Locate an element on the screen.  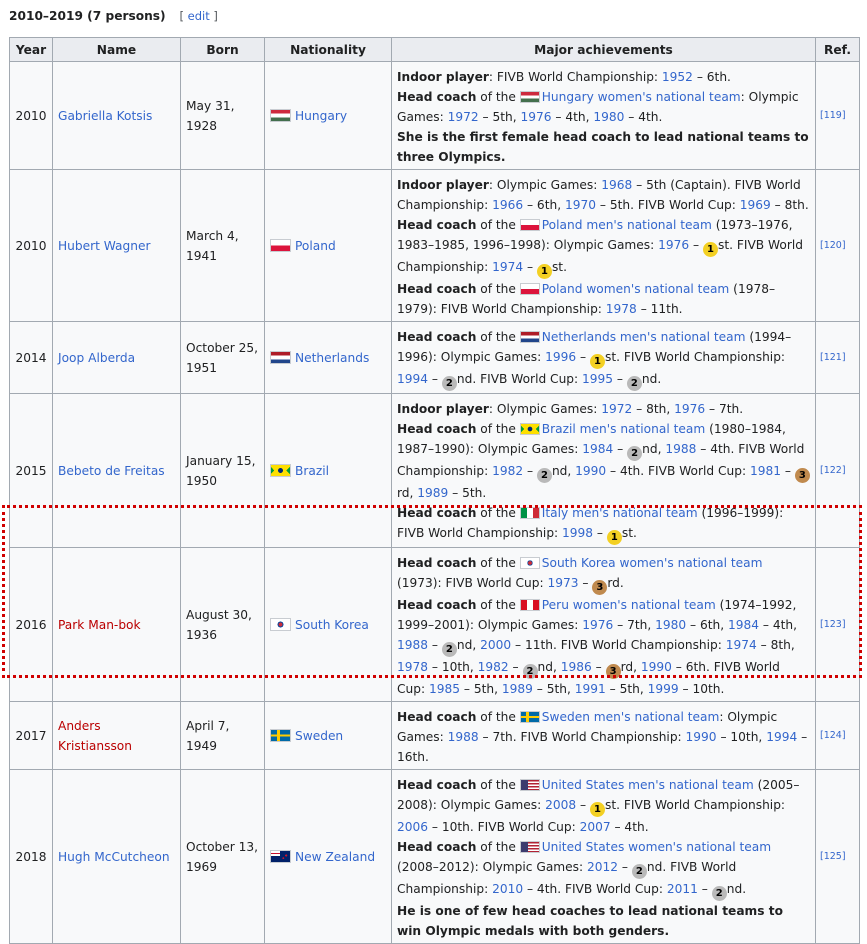
event-year-link: 2008 is located at coordinates (560, 805).